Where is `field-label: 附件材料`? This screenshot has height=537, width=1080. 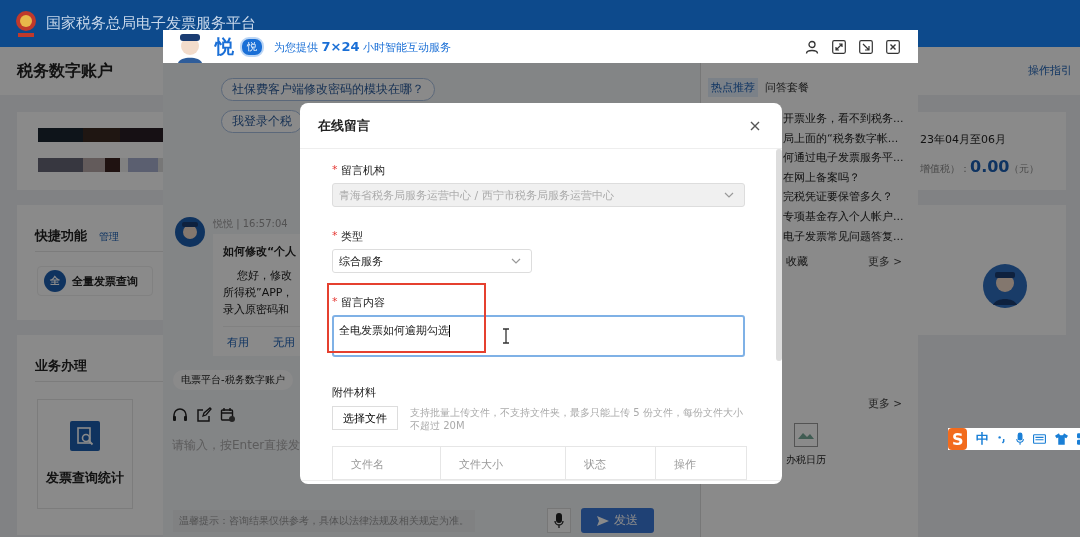
field-label: 附件材料 is located at coordinates (354, 392).